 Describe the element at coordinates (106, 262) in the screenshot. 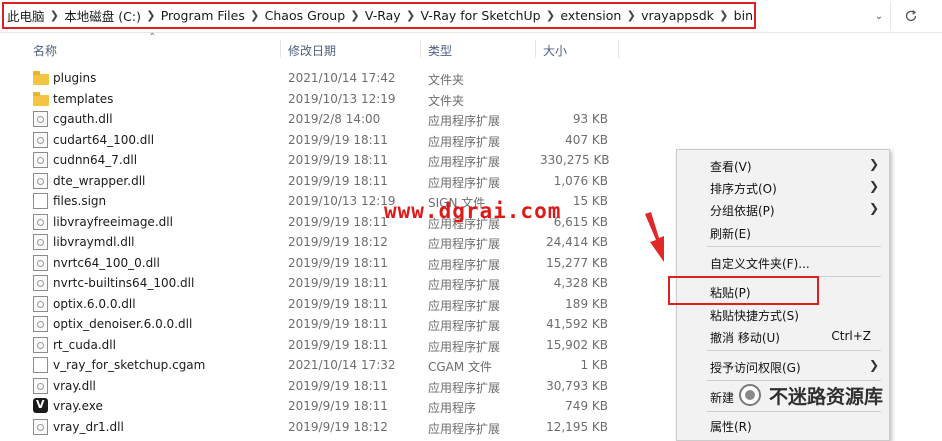

I see `file-name: nvrtc64_100_0.dll` at that location.